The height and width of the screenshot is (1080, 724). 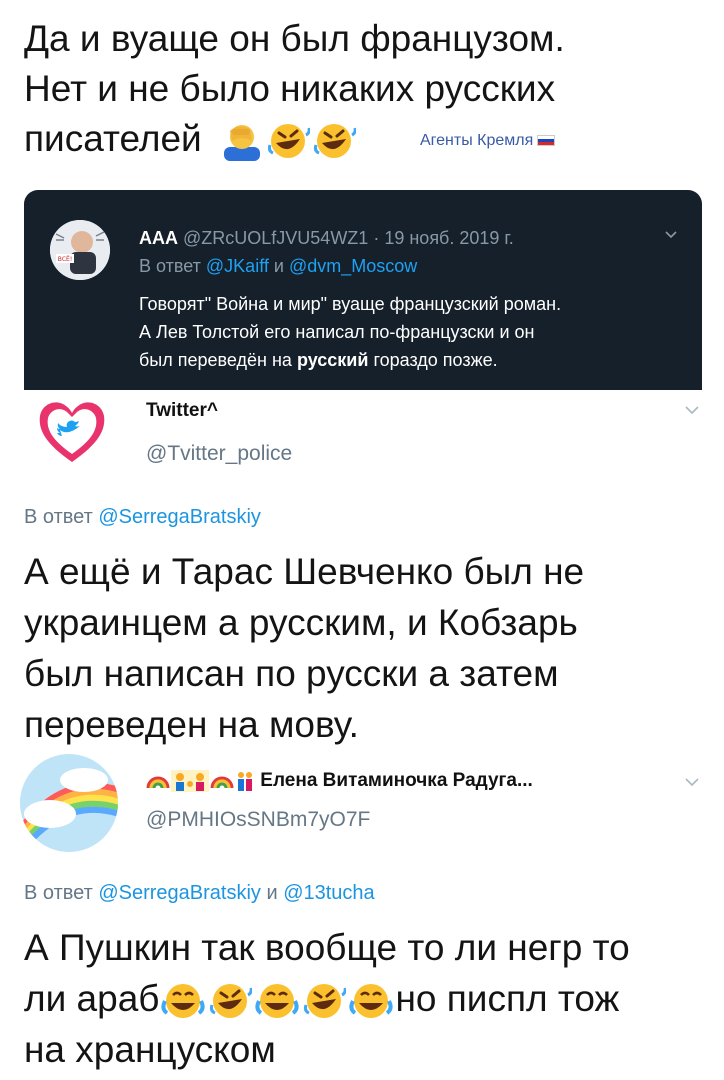 What do you see at coordinates (339, 820) in the screenshot?
I see `tweet2-handle: @PMHIOsSNBm7yO7F` at bounding box center [339, 820].